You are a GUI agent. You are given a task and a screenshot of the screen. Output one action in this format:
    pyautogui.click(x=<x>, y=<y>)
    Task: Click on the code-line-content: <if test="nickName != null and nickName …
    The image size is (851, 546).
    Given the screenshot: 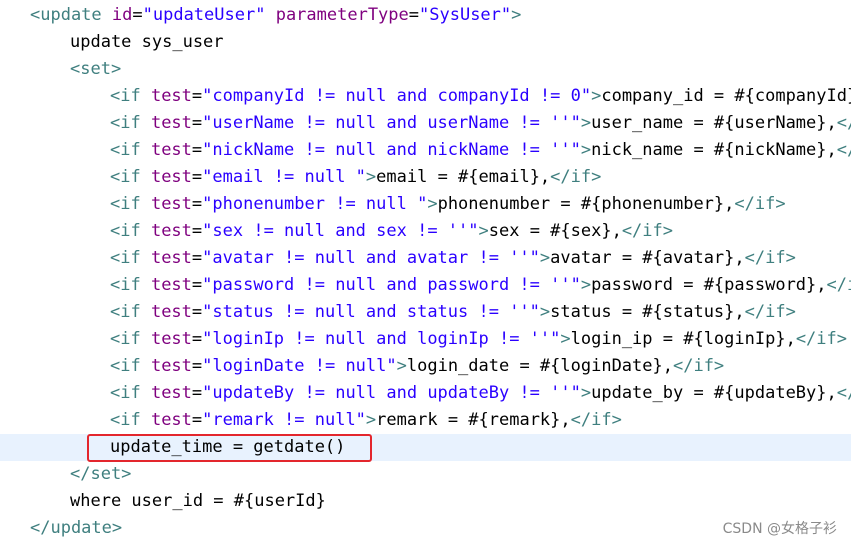 What is the action you would take?
    pyautogui.click(x=480, y=150)
    